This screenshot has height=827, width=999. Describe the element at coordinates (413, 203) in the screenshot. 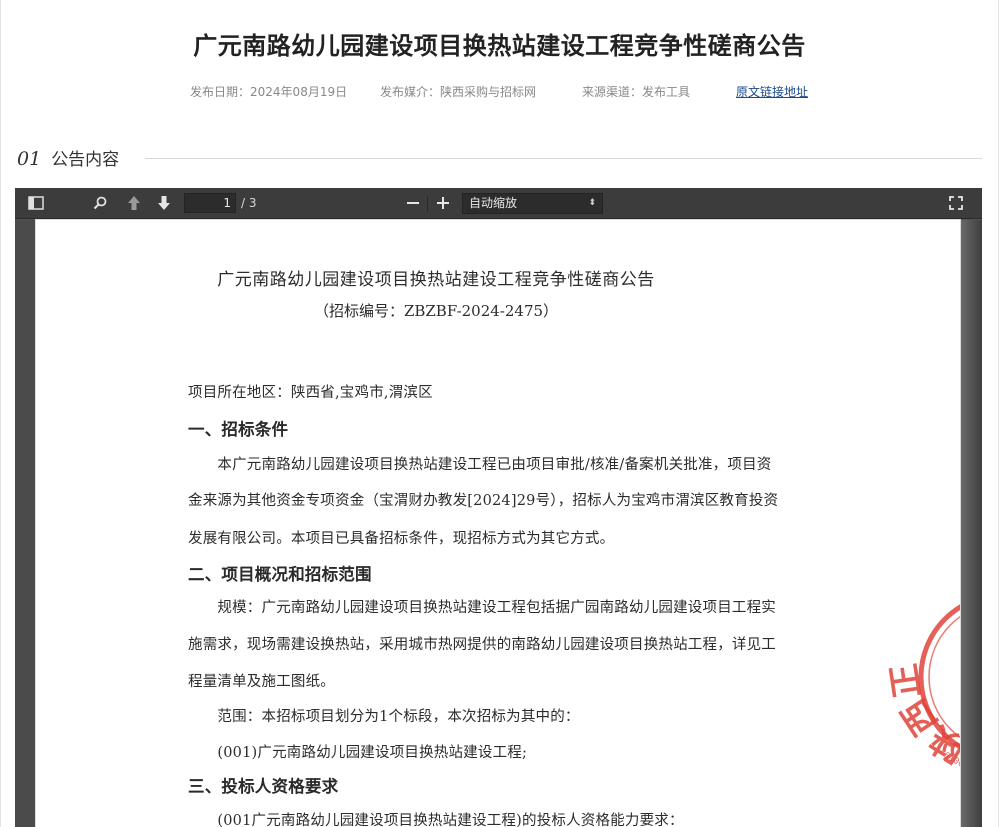

I see `minus-icon` at that location.